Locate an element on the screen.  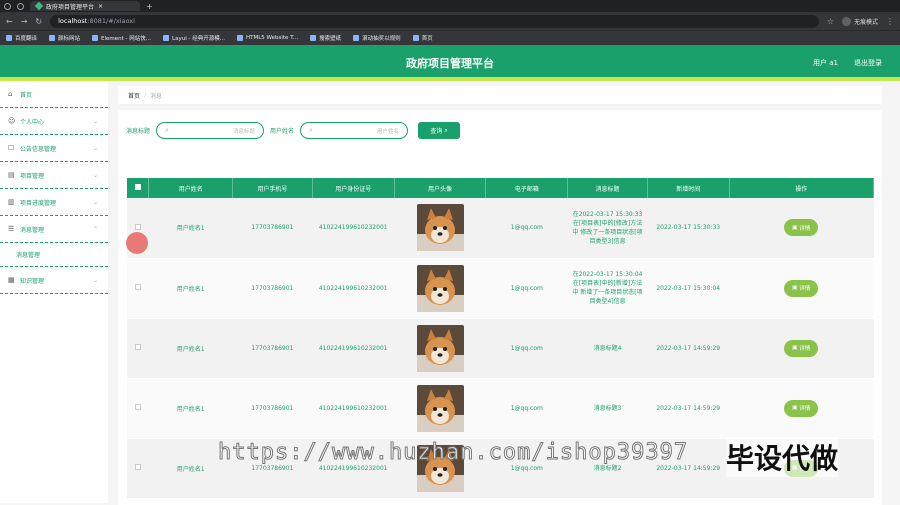
sidebar-item-label: 公告信息管理 is located at coordinates (38, 149).